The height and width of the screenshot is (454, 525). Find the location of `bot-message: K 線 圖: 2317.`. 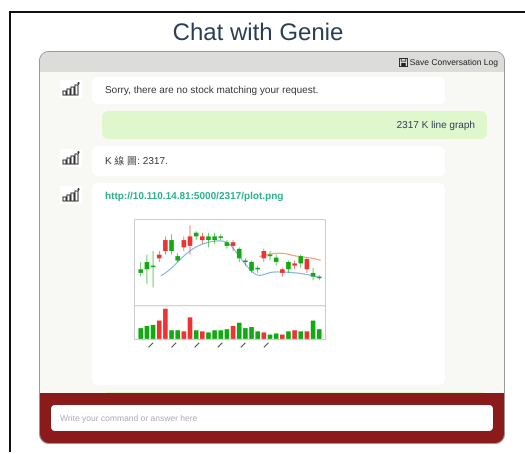

bot-message: K 線 圖: 2317. is located at coordinates (268, 161).